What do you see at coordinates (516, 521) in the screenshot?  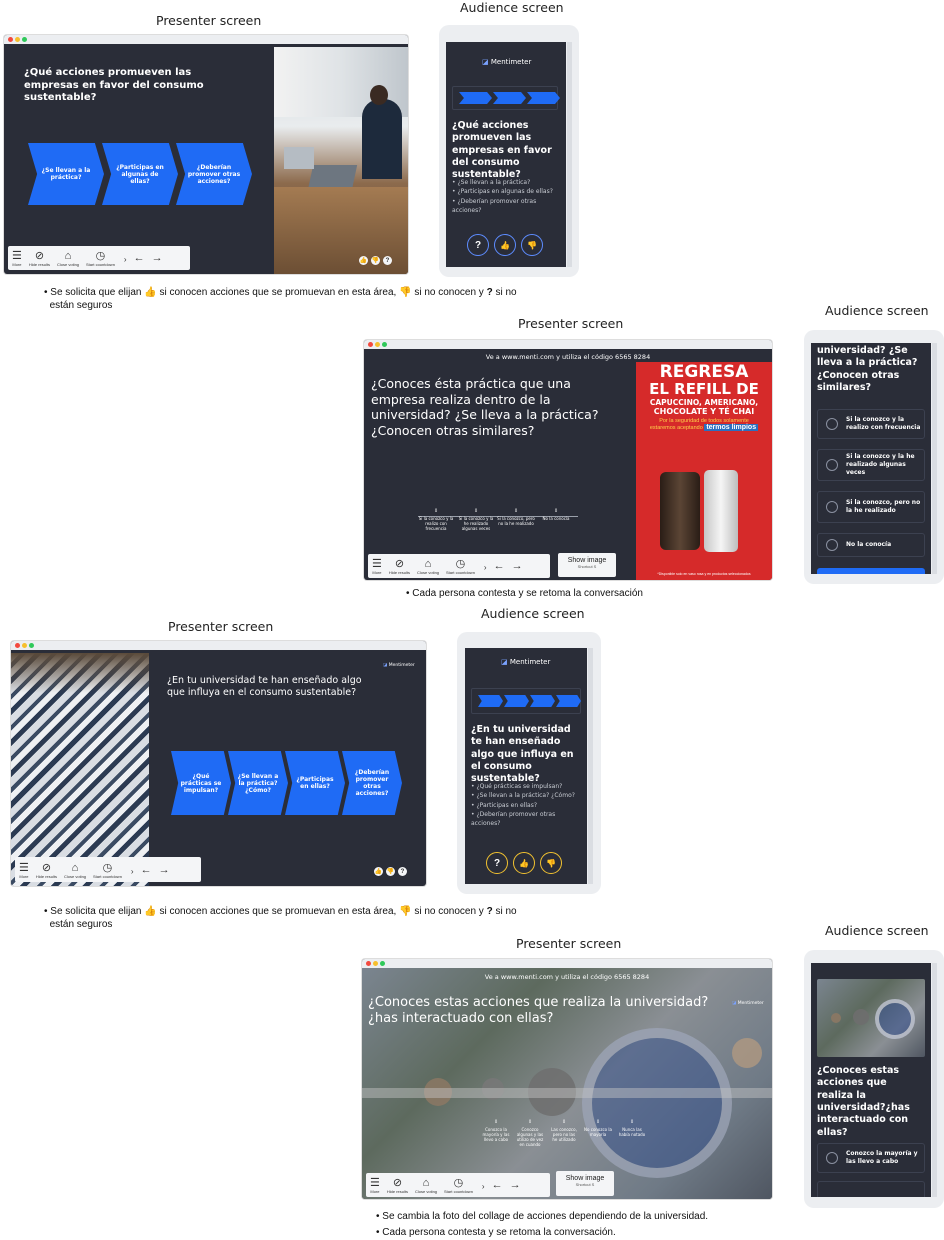 I see `bar-label: Si la conozco, pero no la he realizado` at bounding box center [516, 521].